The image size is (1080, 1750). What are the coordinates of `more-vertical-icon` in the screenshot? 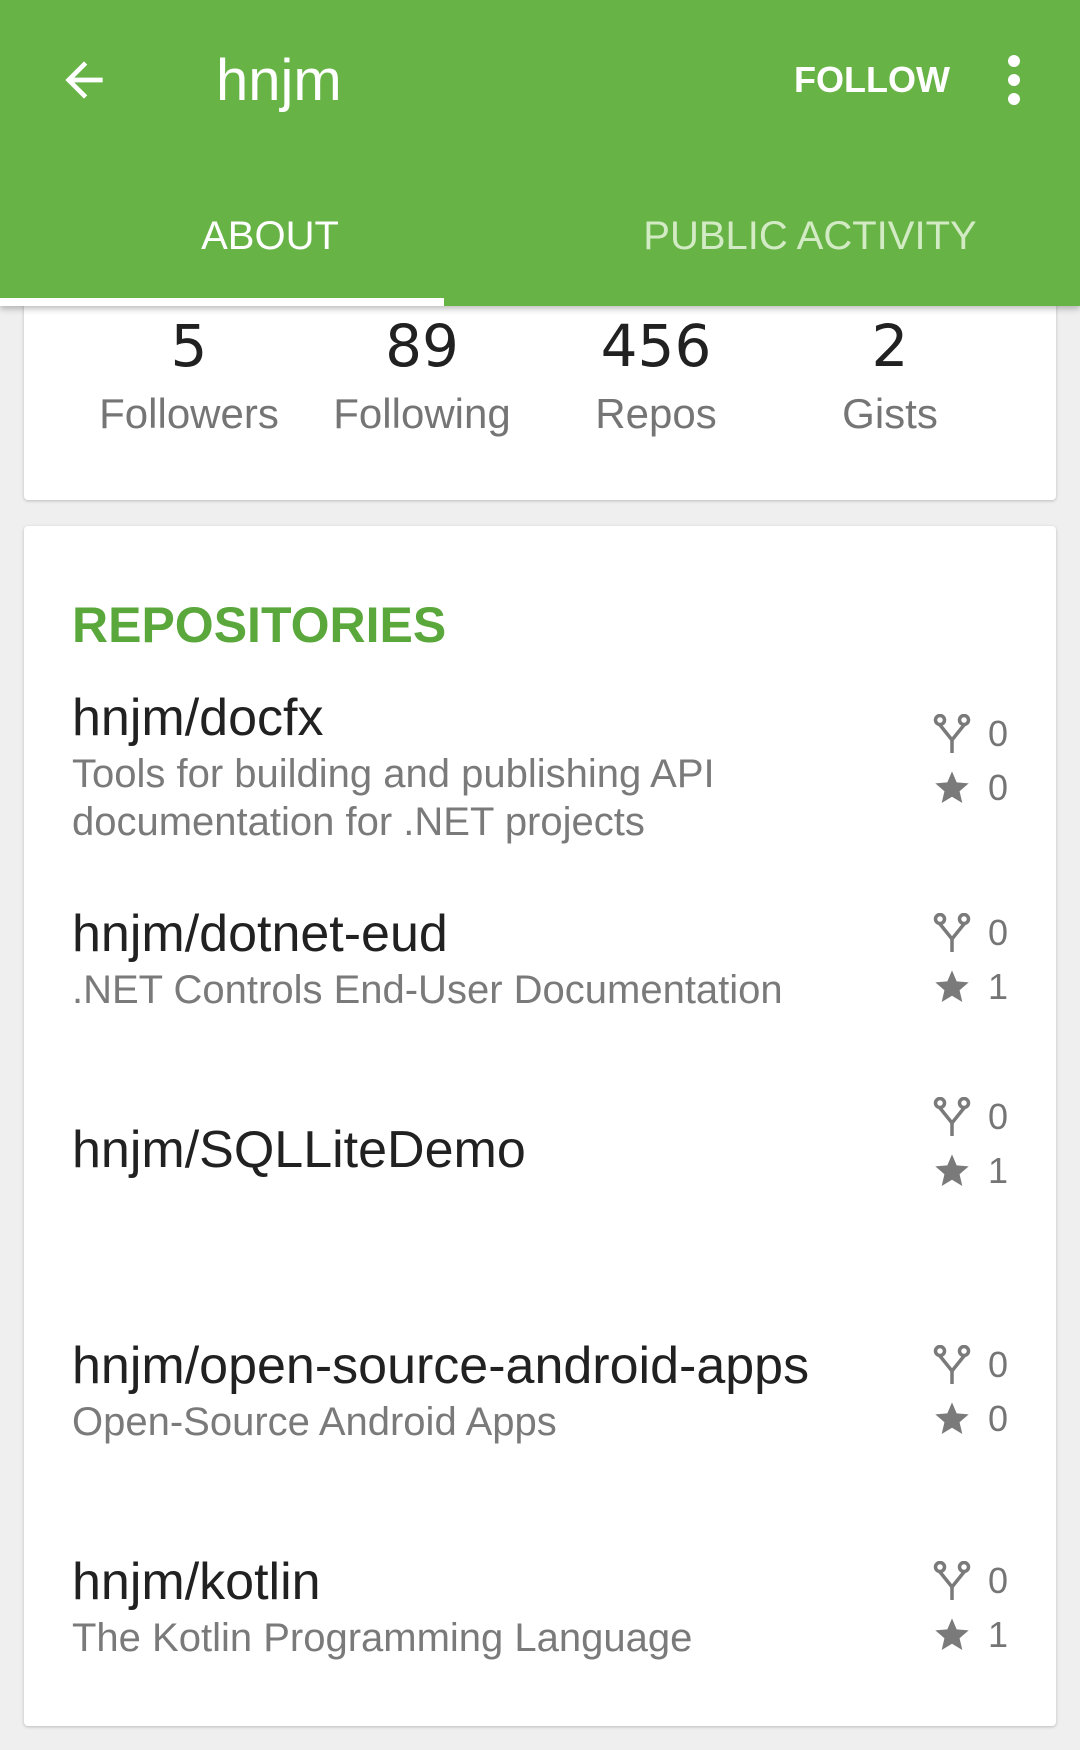 It's located at (1014, 80).